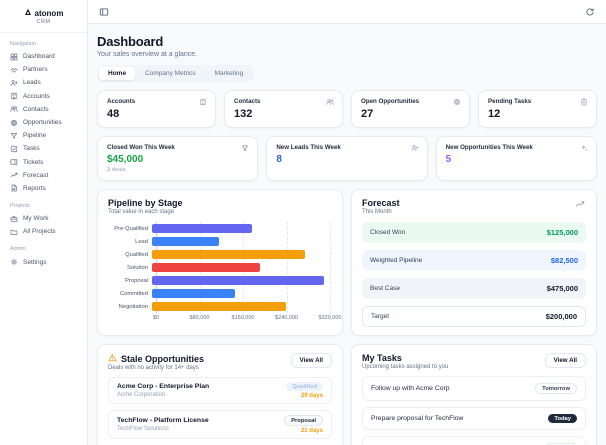 This screenshot has width=606, height=445. I want to click on chart-row-solution: Solution, so click(220, 267).